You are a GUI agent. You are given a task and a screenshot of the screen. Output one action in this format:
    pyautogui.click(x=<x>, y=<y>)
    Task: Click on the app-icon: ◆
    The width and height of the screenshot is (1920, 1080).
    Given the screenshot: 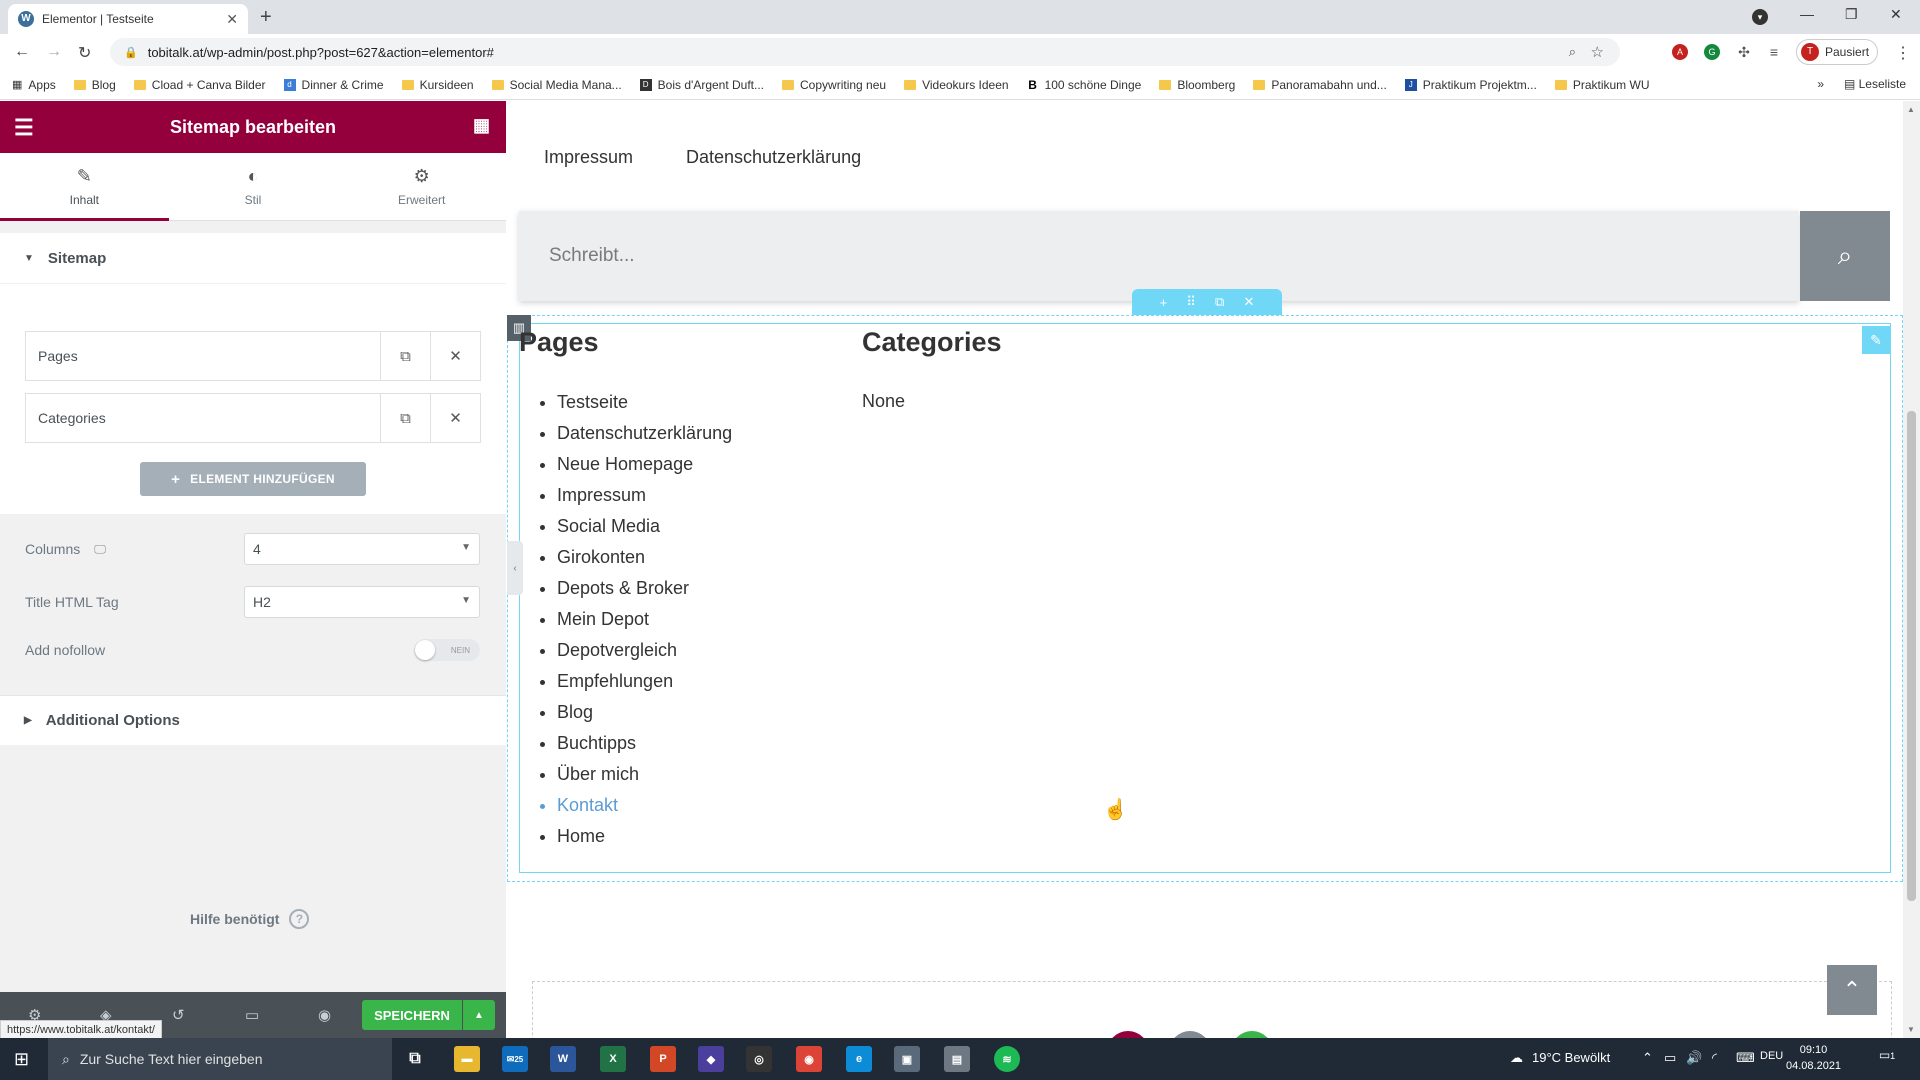 What is the action you would take?
    pyautogui.click(x=711, y=1059)
    